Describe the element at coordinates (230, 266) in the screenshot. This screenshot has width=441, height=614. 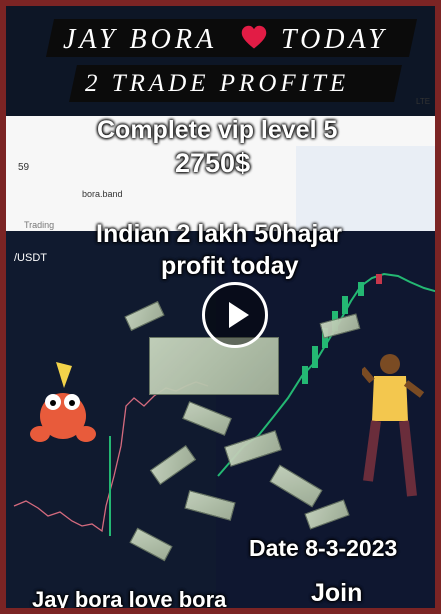
I see `profit-today-text: profit today` at that location.